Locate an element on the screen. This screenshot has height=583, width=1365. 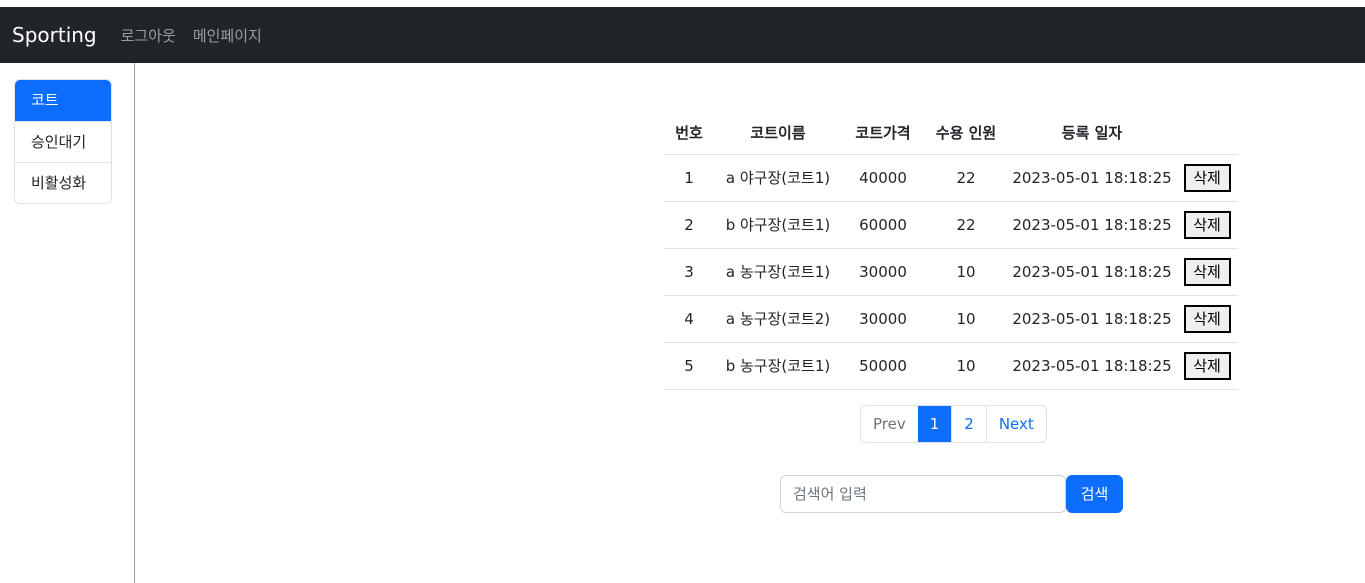
page-2-button: 2 is located at coordinates (968, 424).